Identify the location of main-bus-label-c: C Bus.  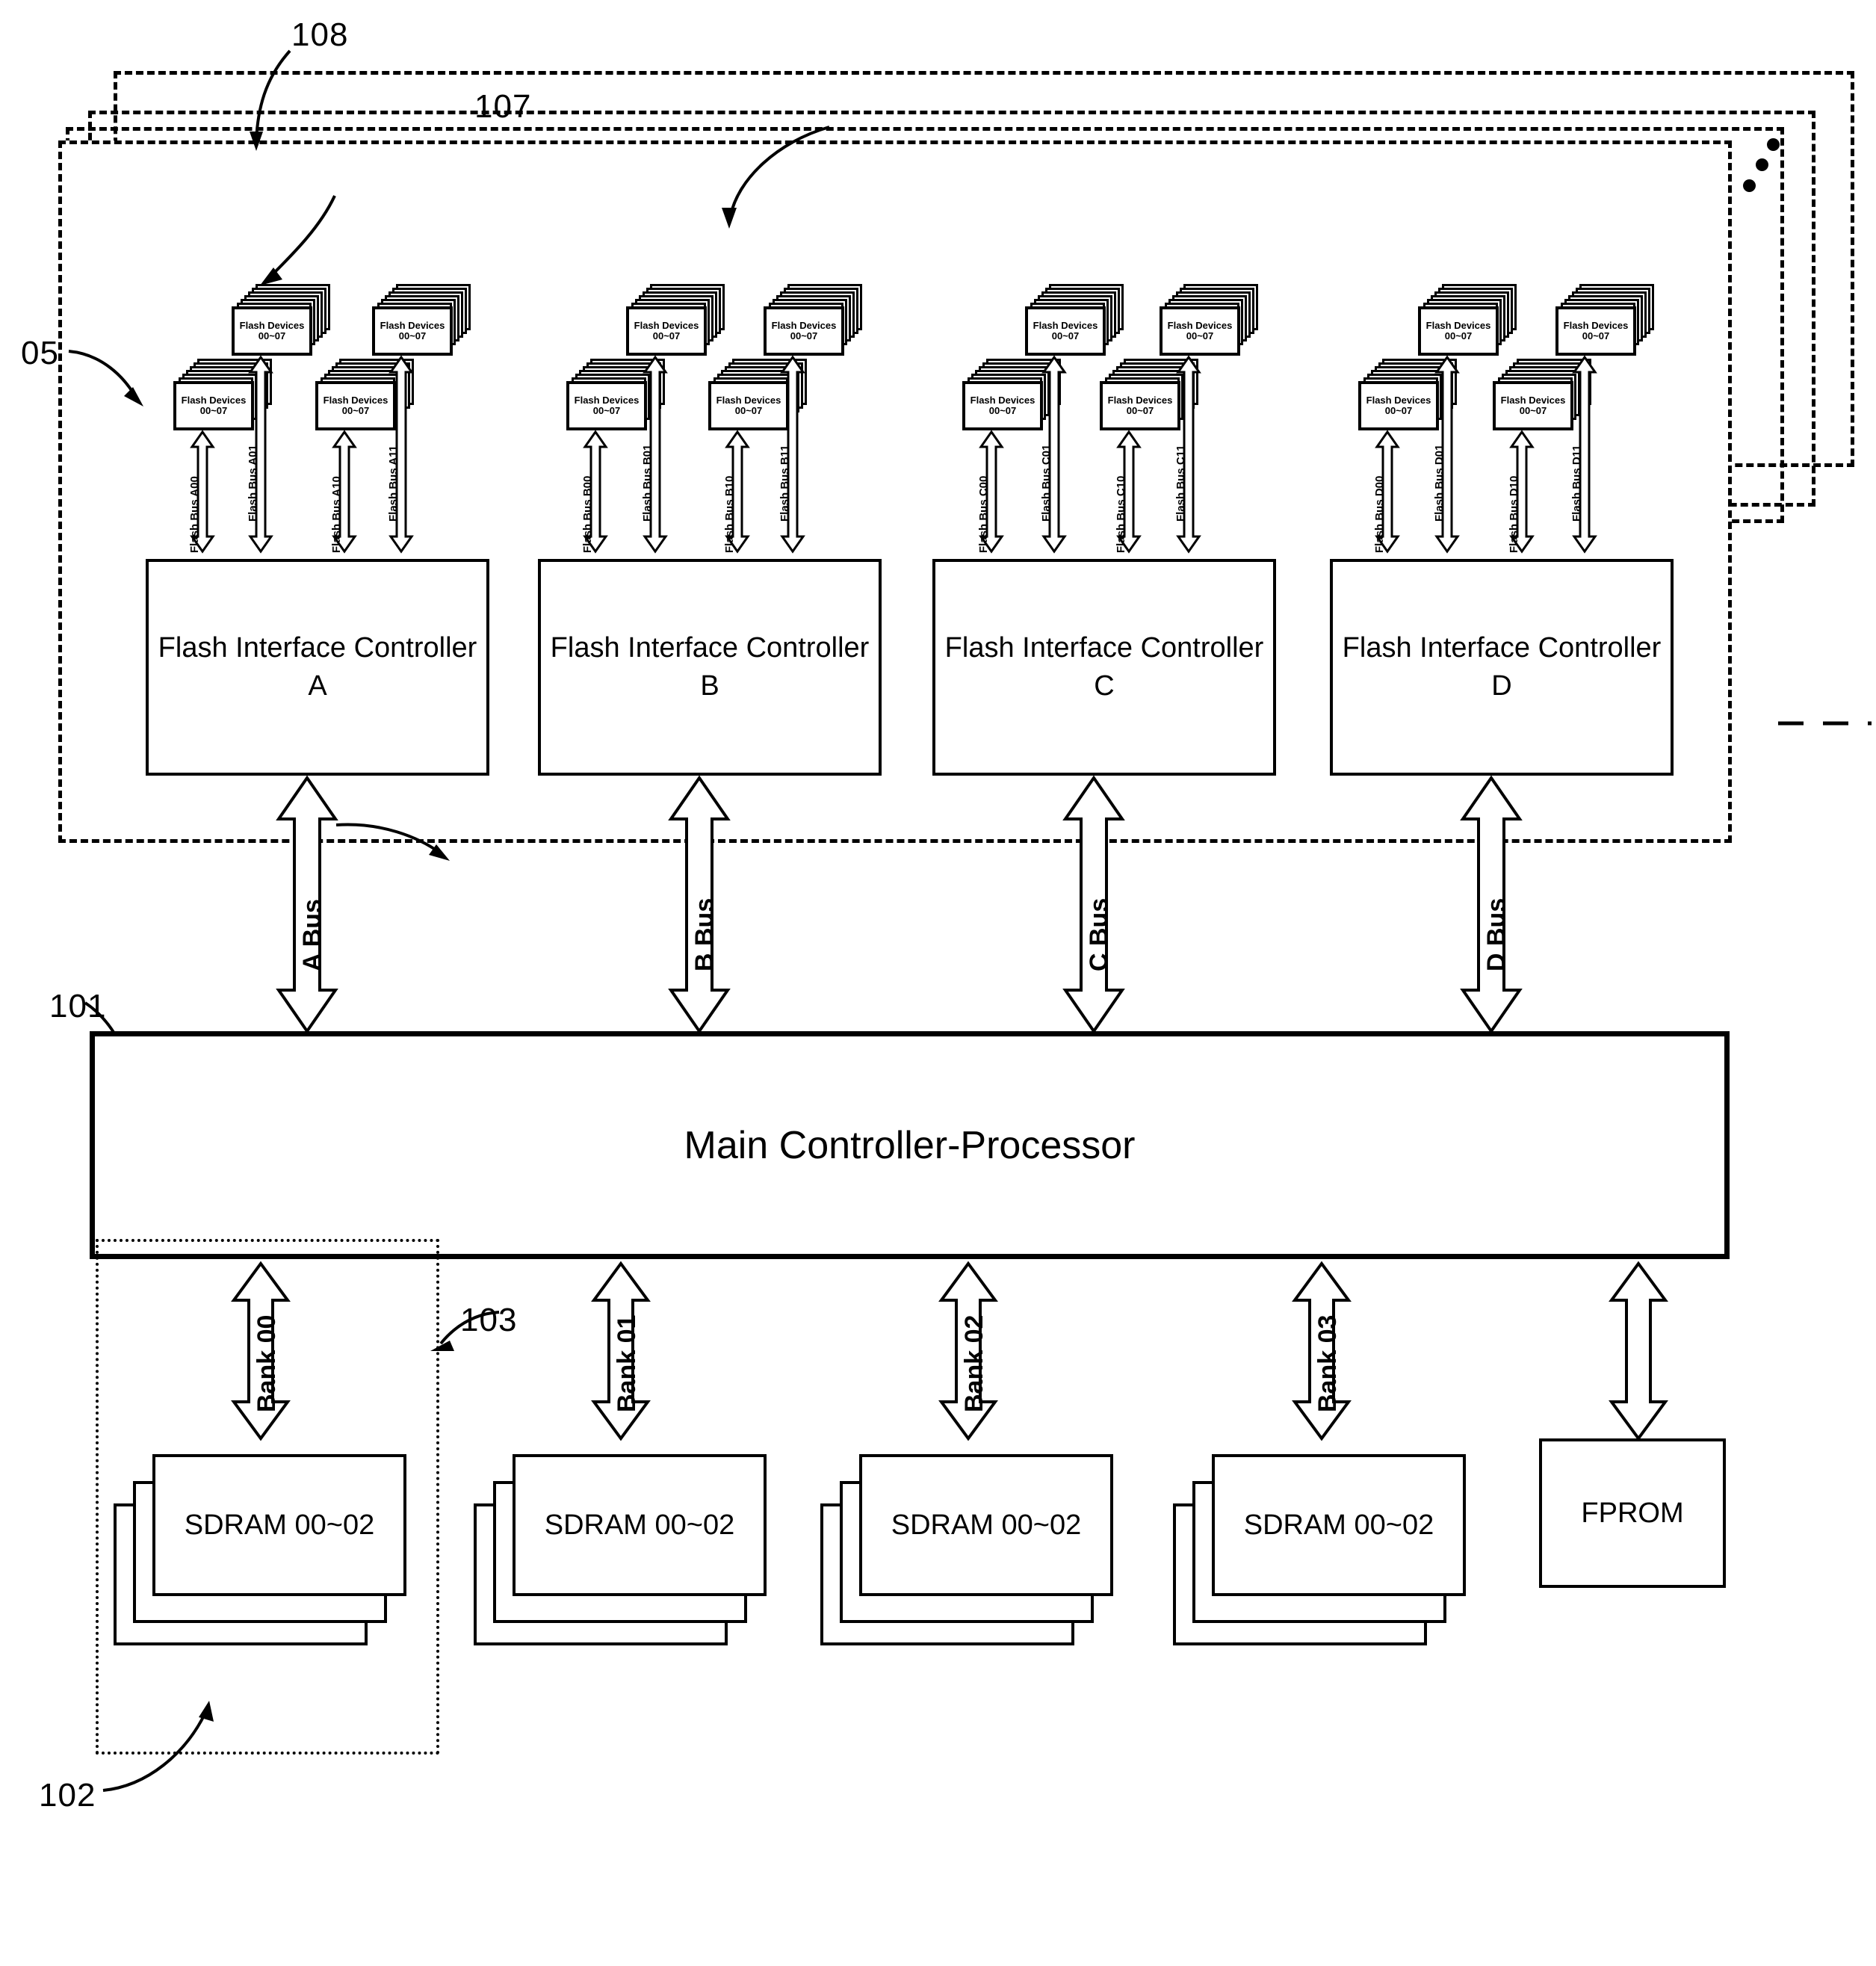
(1099, 934).